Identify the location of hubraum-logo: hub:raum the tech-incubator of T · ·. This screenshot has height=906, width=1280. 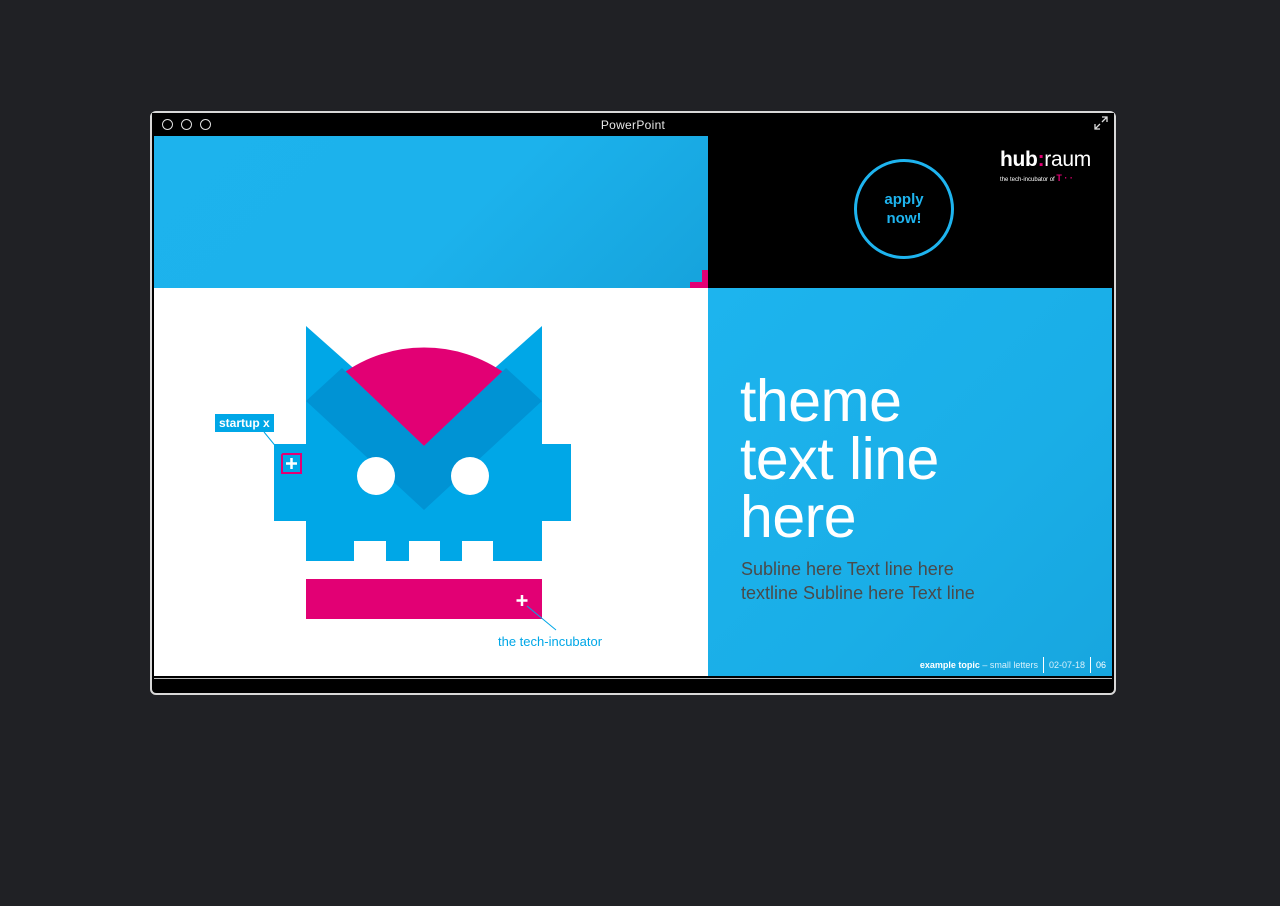
(1045, 165).